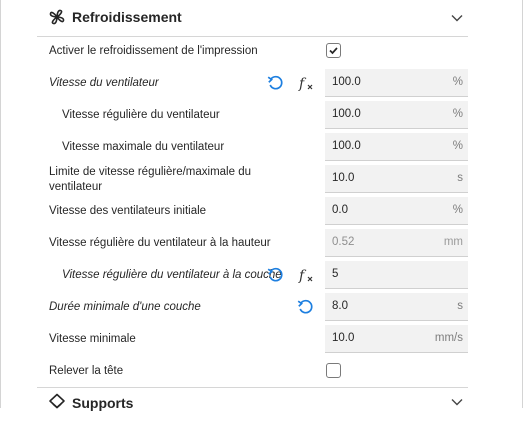 The image size is (523, 424). What do you see at coordinates (57, 17) in the screenshot?
I see `fan-icon` at bounding box center [57, 17].